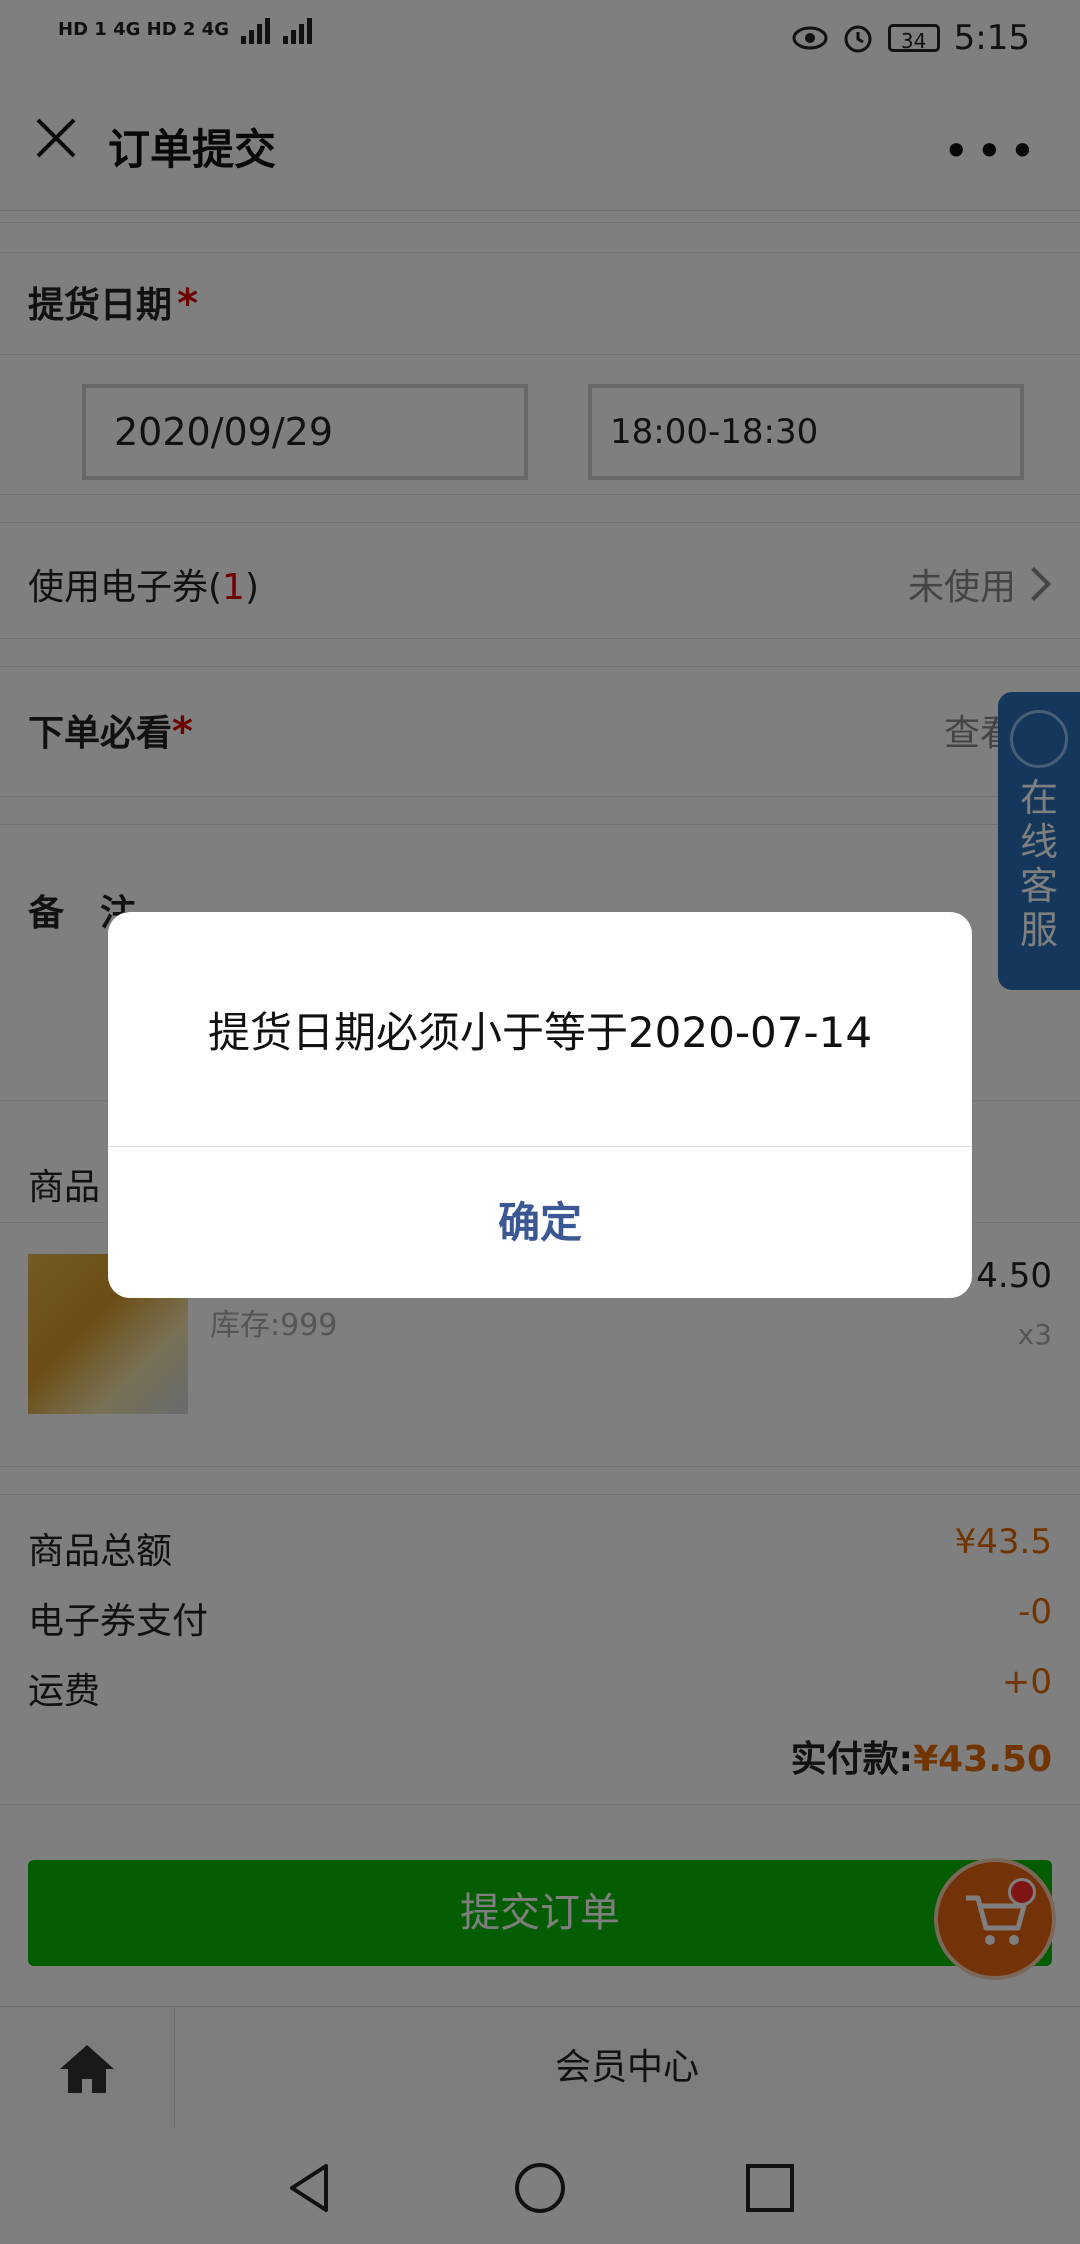 The image size is (1080, 2244). I want to click on confirm-button: 确定, so click(540, 1222).